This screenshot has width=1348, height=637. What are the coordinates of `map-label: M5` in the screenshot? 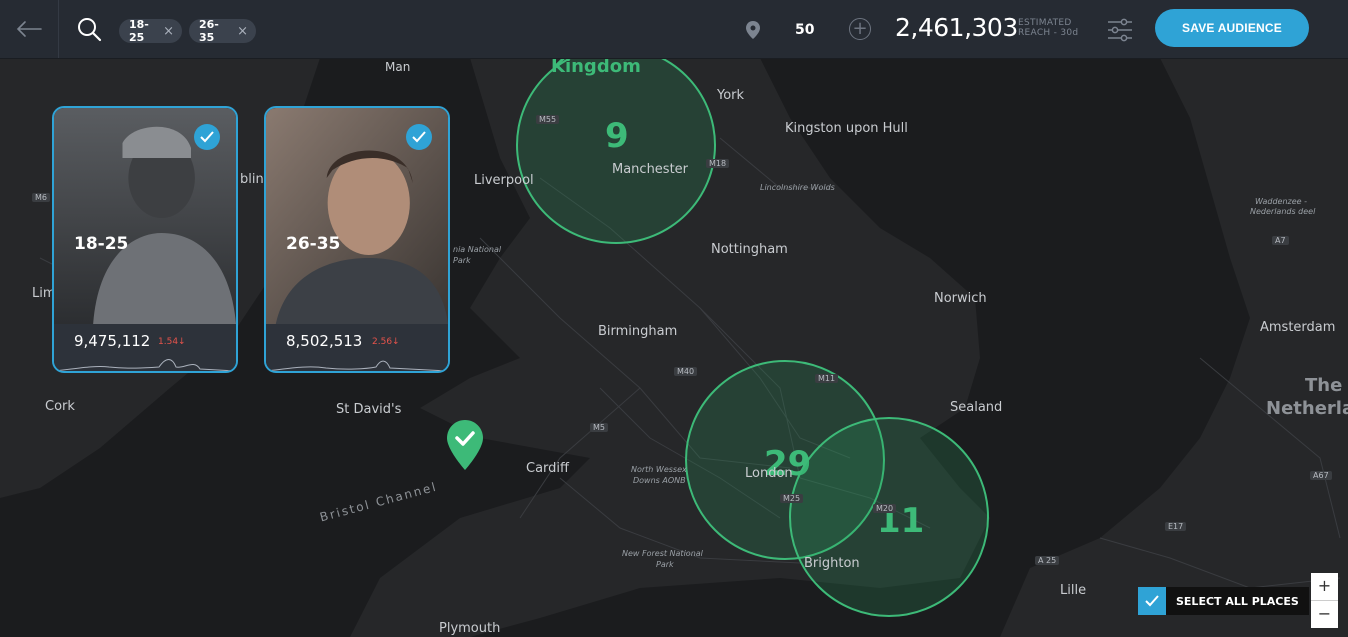 It's located at (599, 427).